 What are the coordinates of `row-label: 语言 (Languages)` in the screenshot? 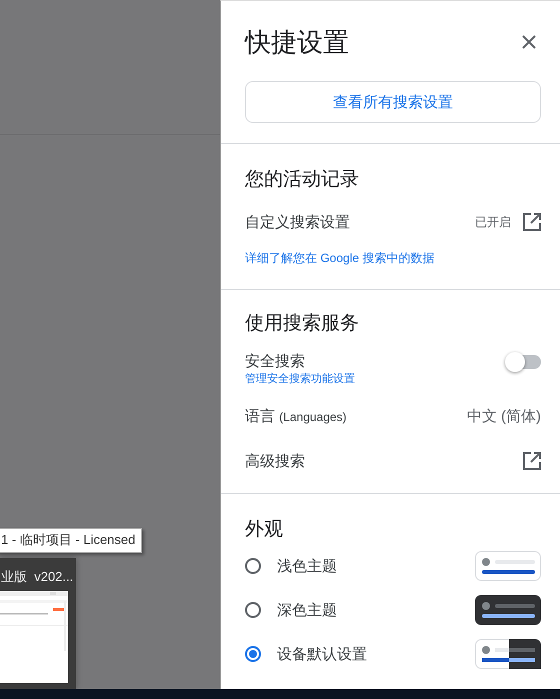 It's located at (296, 416).